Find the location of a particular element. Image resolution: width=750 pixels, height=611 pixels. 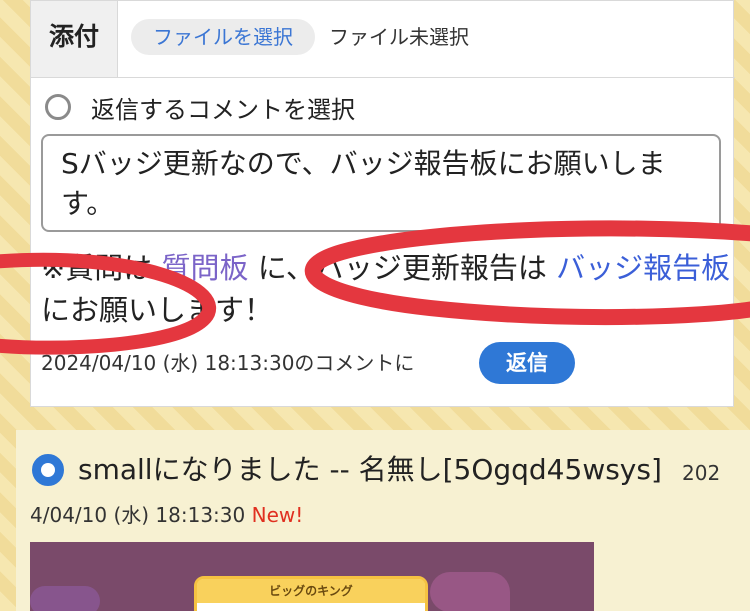

badge-board-link: バッジ報告板 is located at coordinates (643, 268).